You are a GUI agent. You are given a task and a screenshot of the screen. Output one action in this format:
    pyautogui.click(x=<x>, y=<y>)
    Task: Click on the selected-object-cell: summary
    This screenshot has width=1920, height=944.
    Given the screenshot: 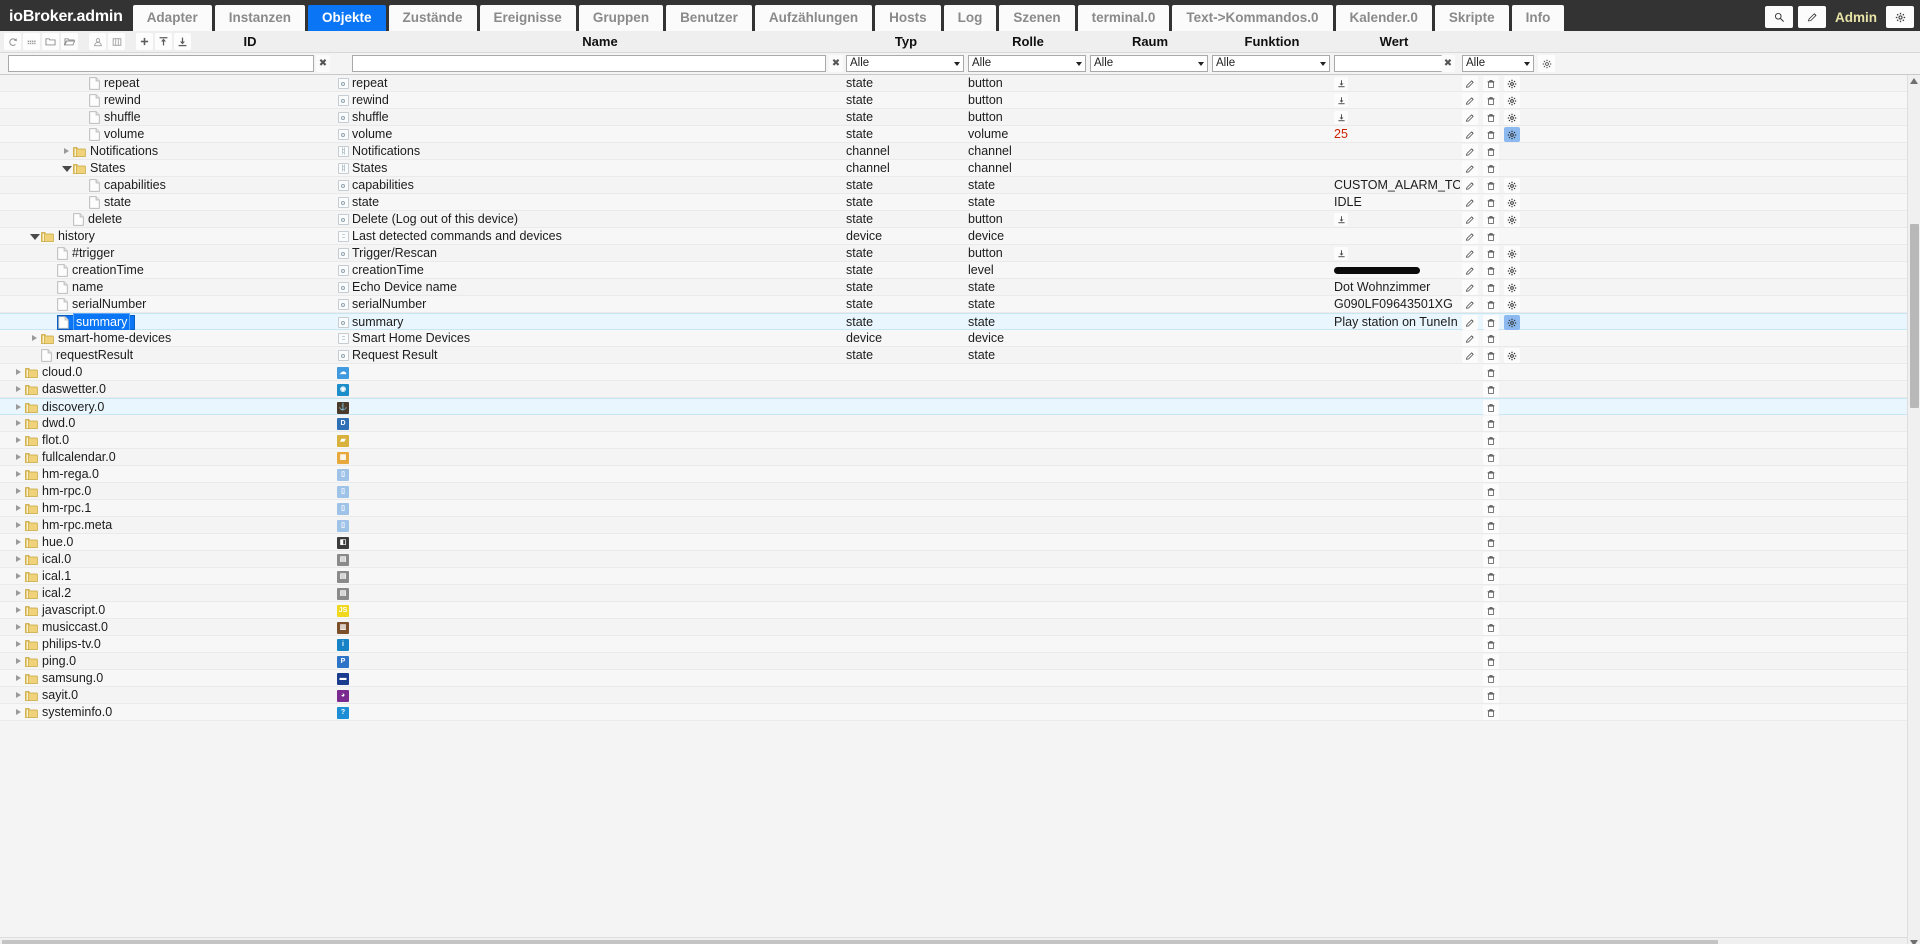 What is the action you would take?
    pyautogui.click(x=96, y=322)
    